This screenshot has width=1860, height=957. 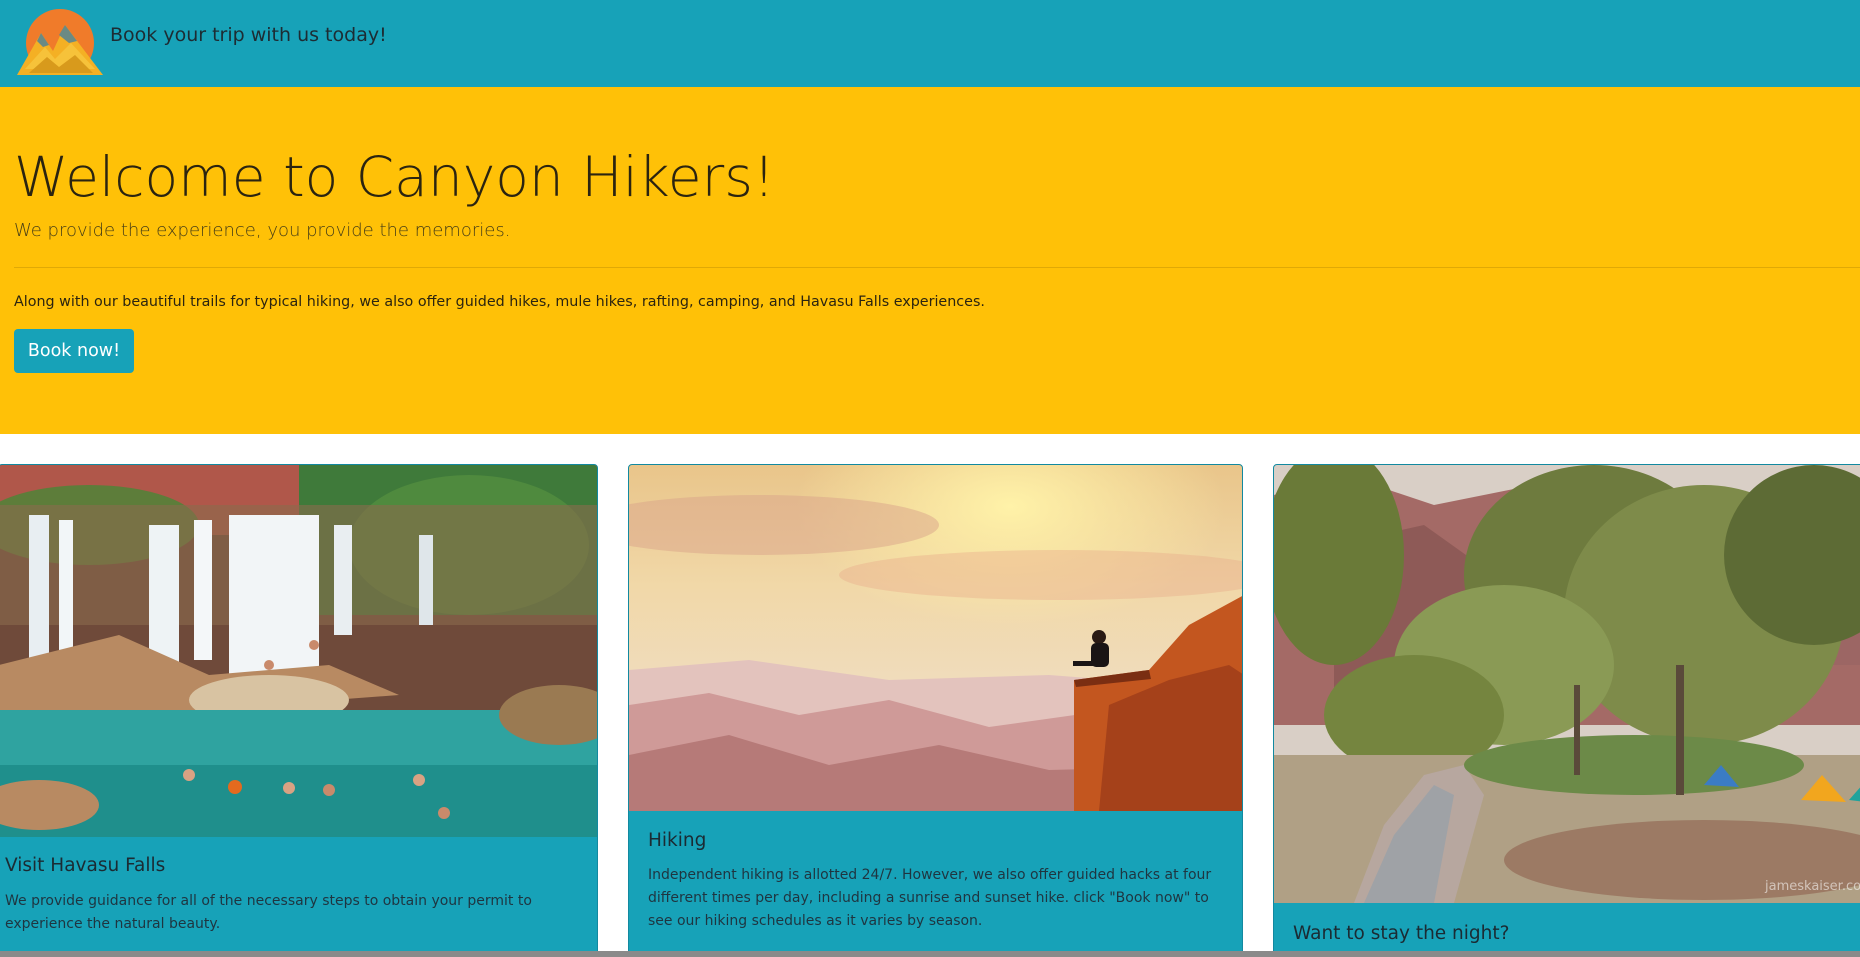 I want to click on book-now-button: Book now!, so click(x=74, y=351).